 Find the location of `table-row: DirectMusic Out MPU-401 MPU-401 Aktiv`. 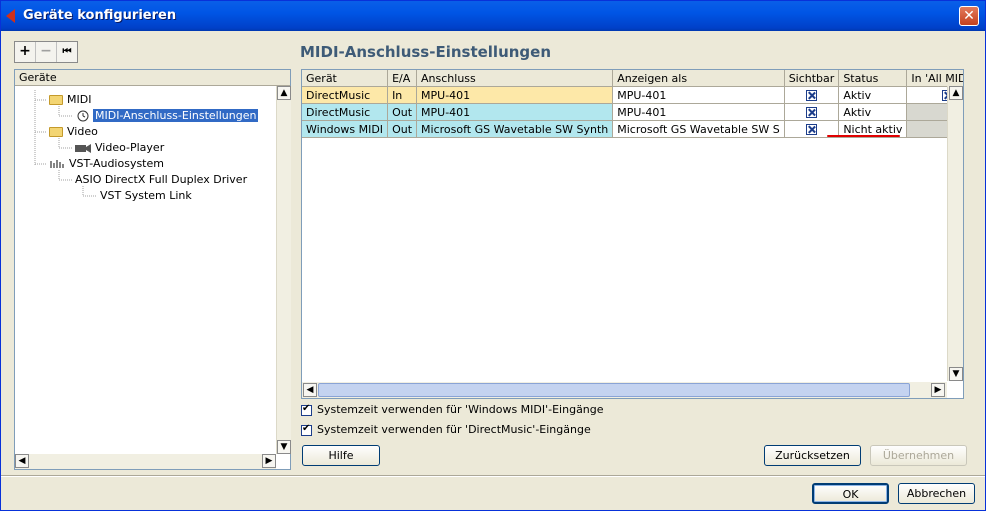

table-row: DirectMusic Out MPU-401 MPU-401 Aktiv is located at coordinates (632, 112).